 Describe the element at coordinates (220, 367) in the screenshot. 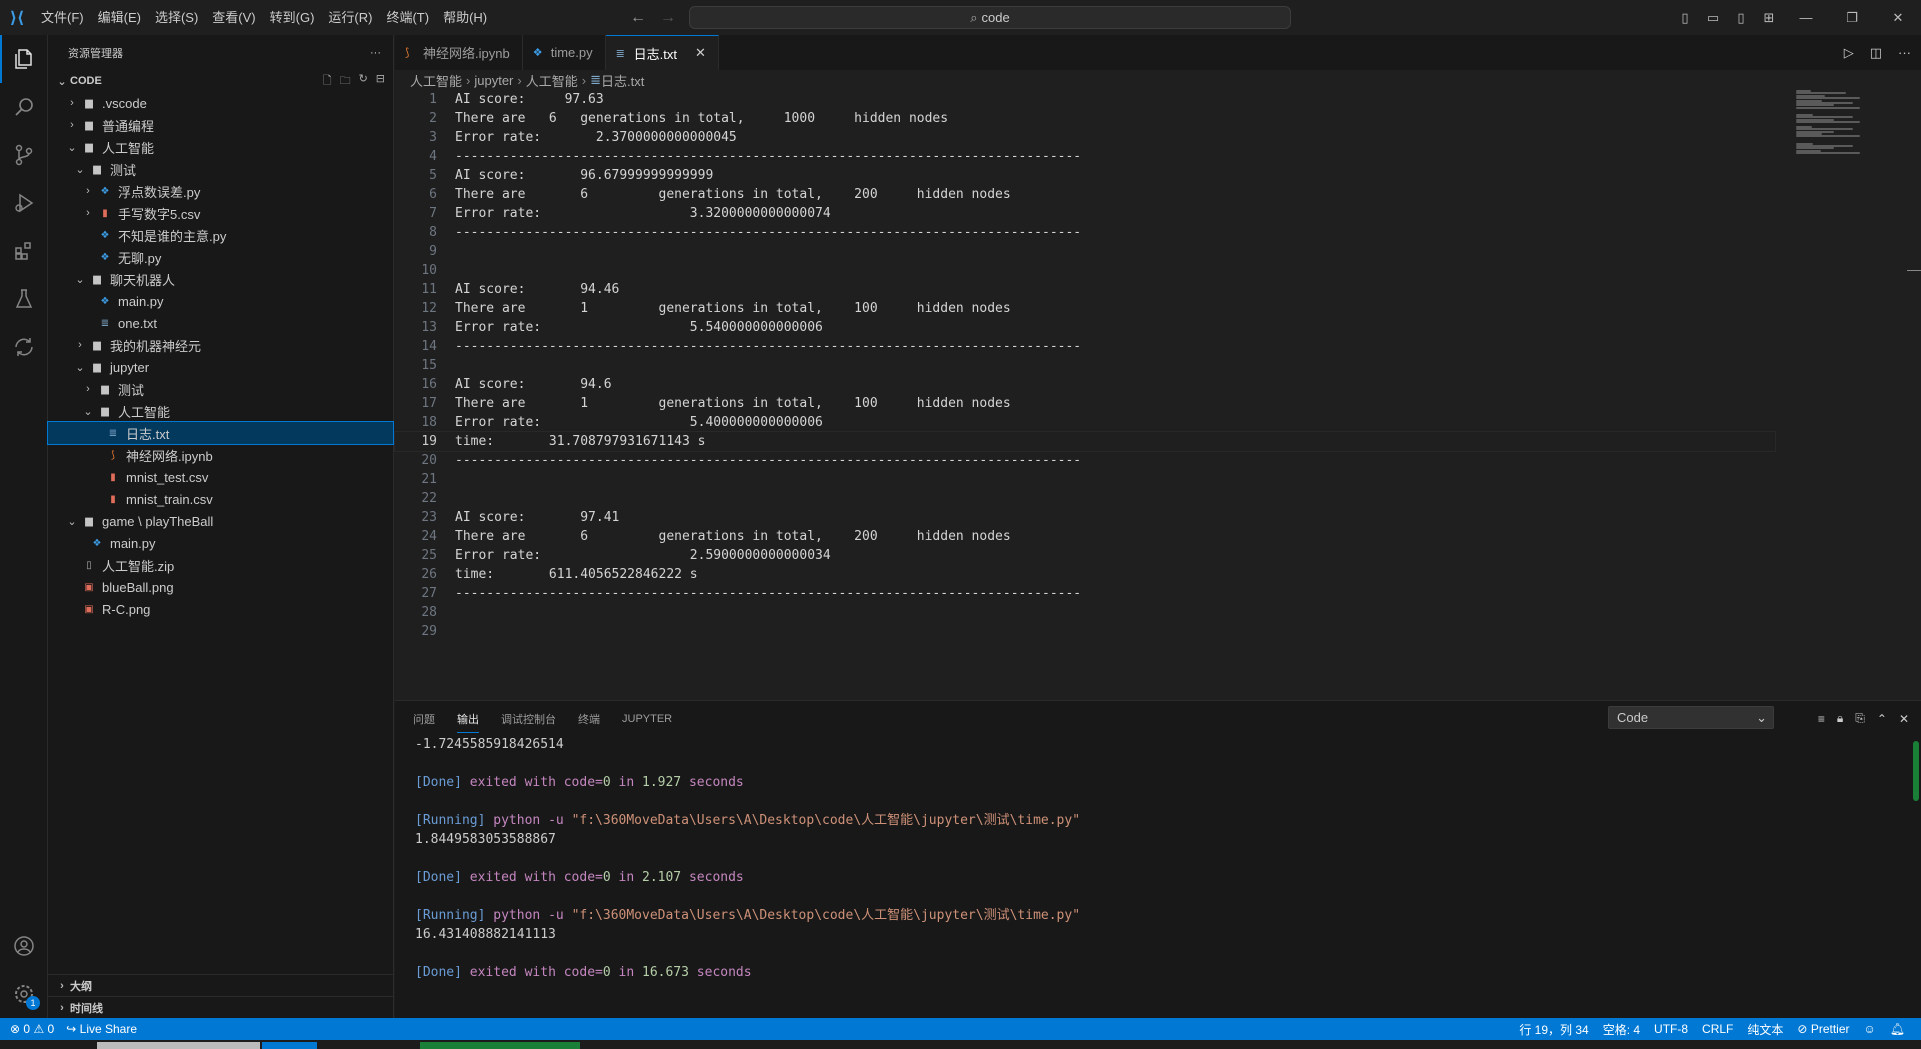

I see `tree-item: ⌄ ▆ jupyter` at that location.